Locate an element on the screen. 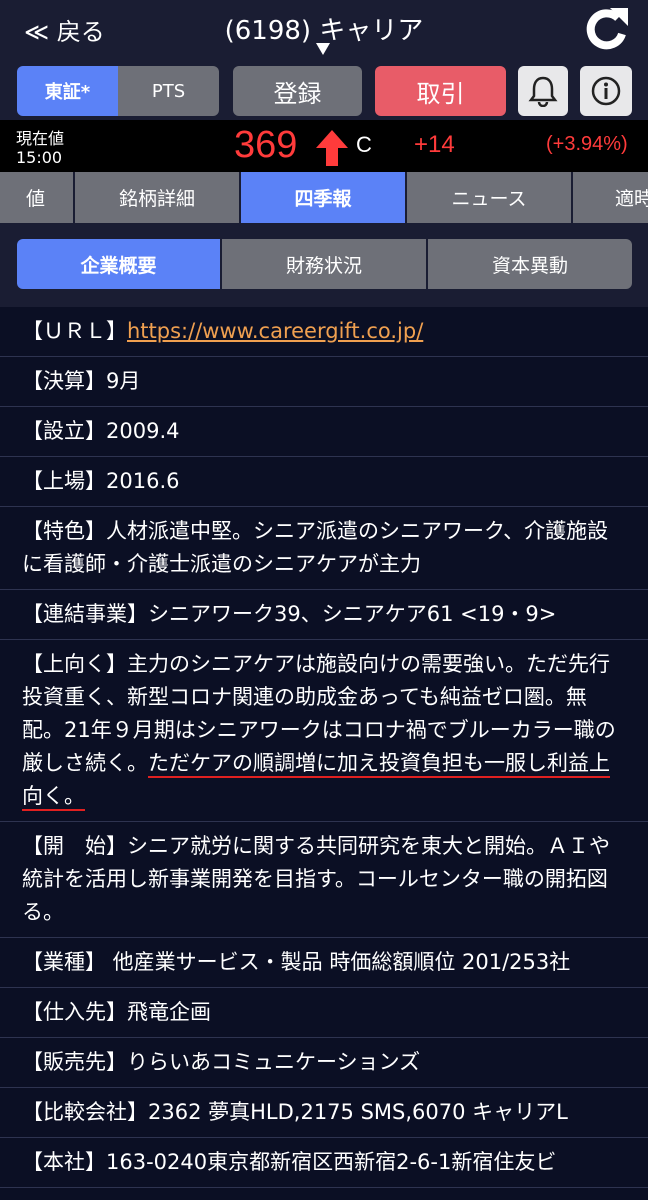  stock-title: (6198) キャリア is located at coordinates (324, 28).